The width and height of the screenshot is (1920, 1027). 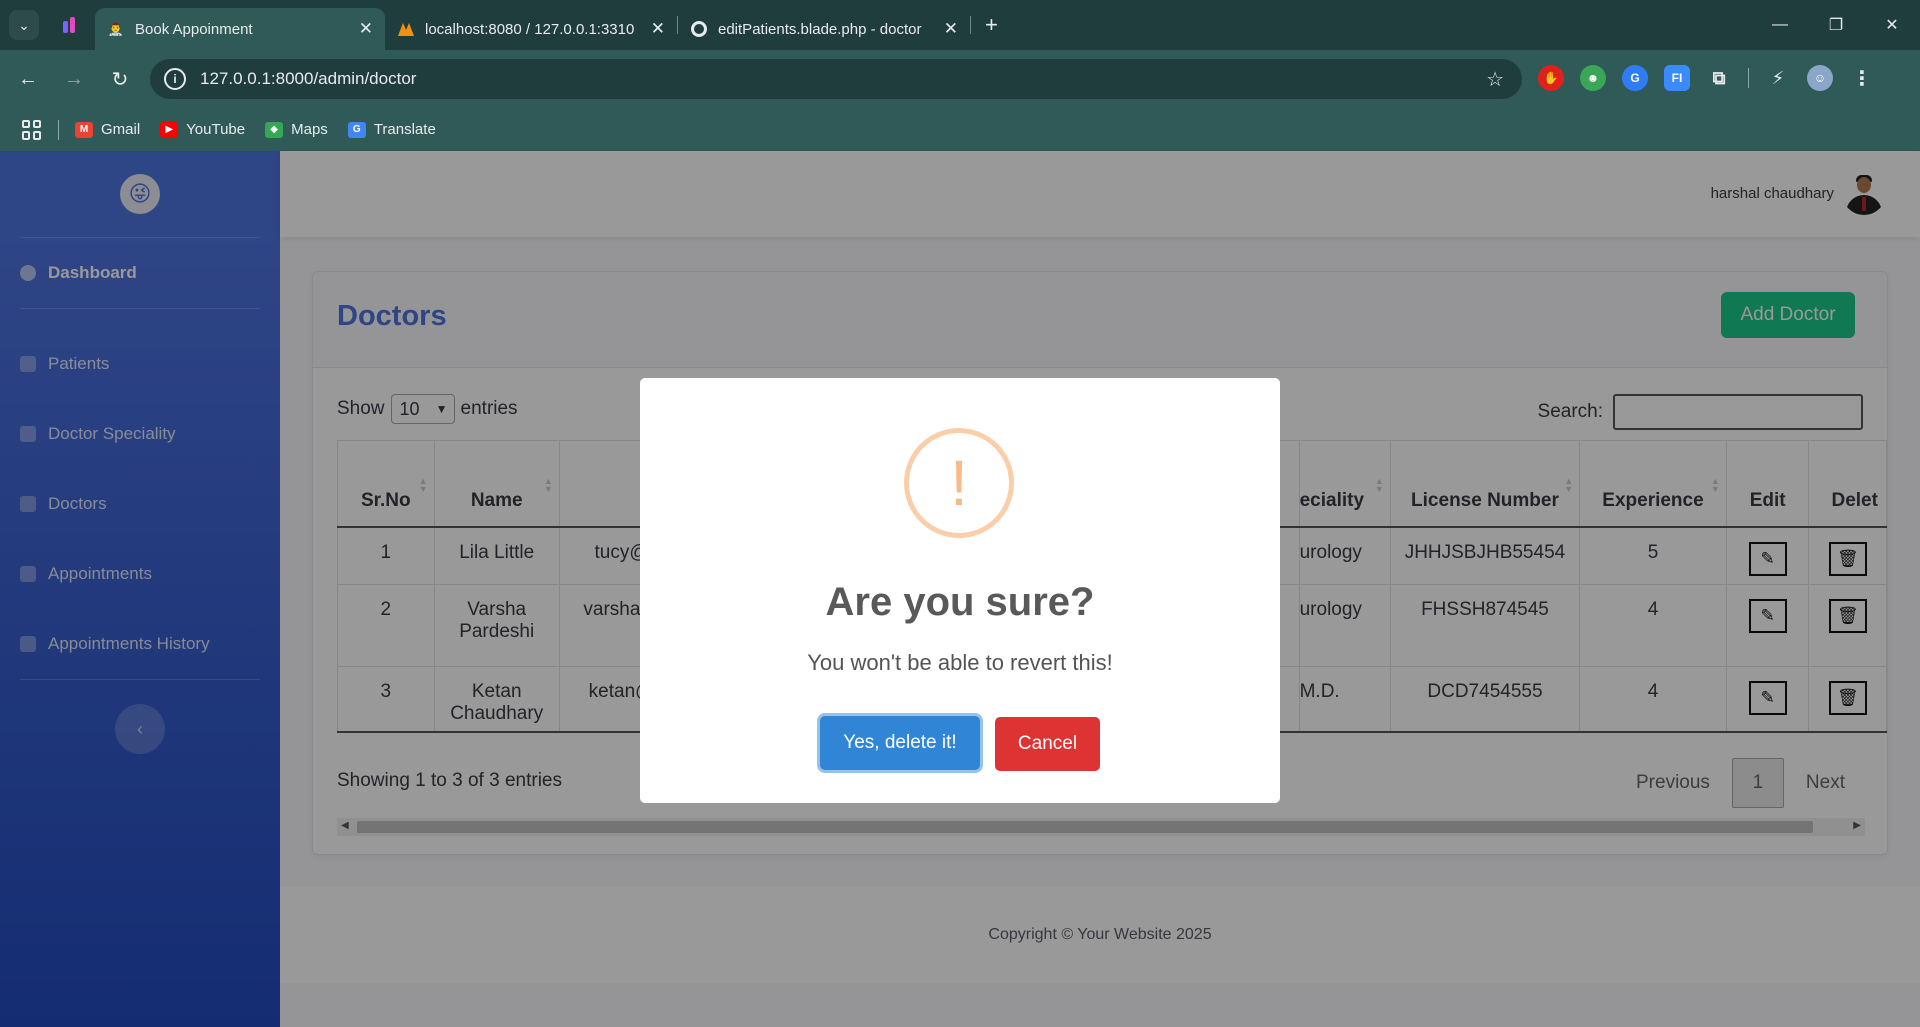 I want to click on address-bar: i 127.0.0.1:8000/admin/doctor ☆, so click(x=836, y=79).